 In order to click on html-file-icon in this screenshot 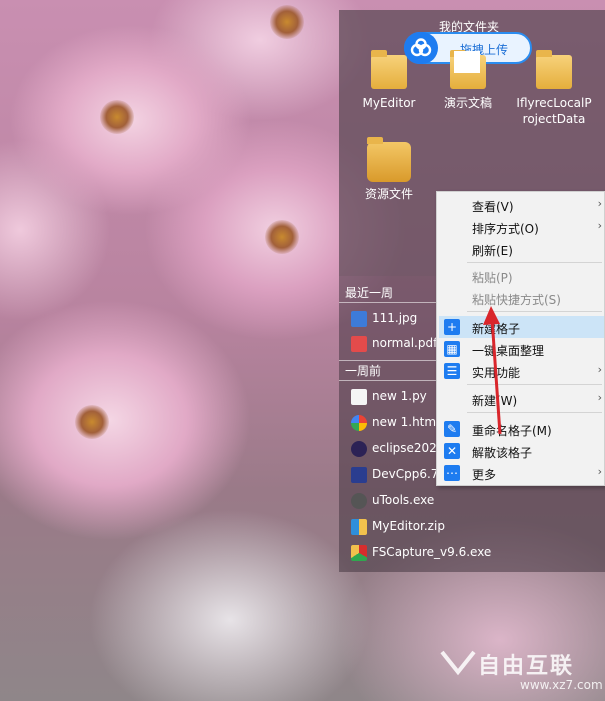, I will do `click(359, 423)`.